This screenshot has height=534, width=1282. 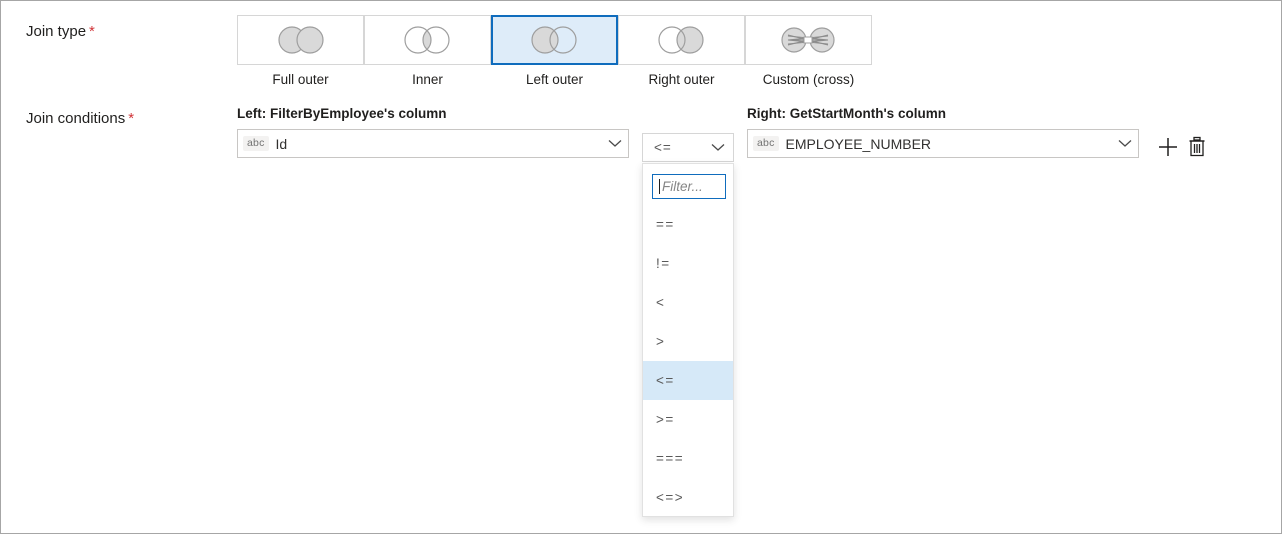 I want to click on plus-icon, so click(x=1168, y=147).